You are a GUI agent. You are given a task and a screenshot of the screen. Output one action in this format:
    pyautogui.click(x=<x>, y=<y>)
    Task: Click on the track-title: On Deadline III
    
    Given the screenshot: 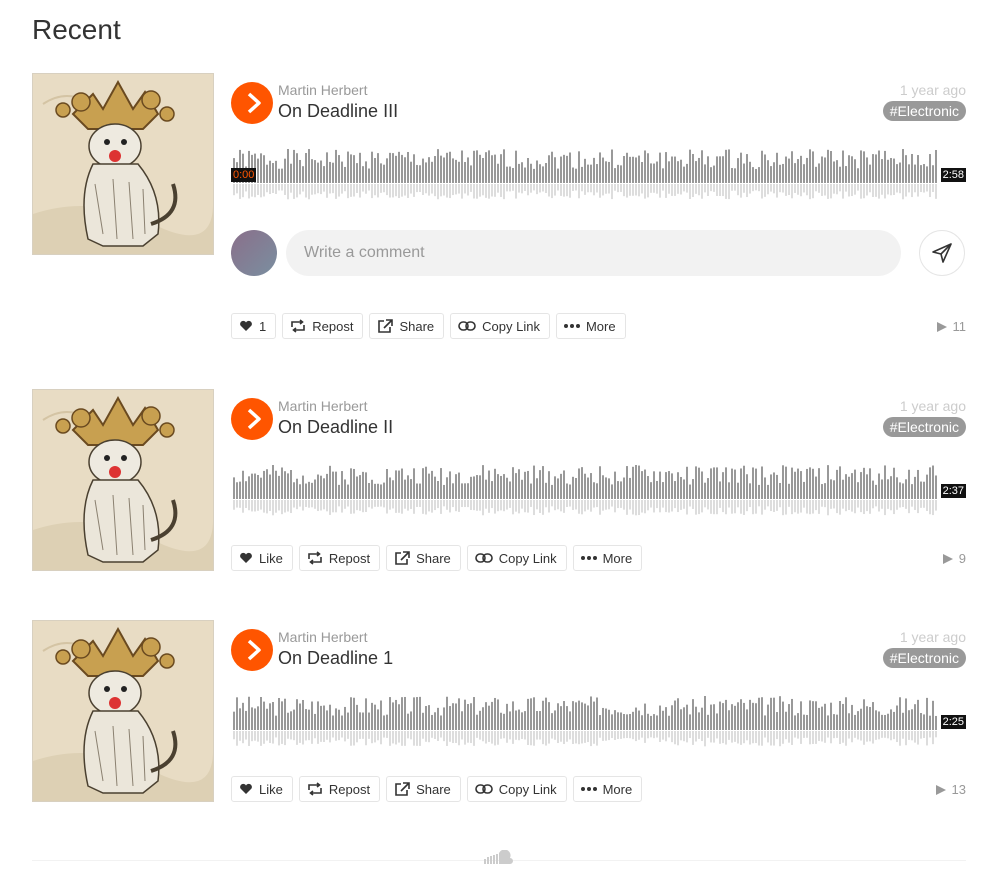 What is the action you would take?
    pyautogui.click(x=338, y=111)
    